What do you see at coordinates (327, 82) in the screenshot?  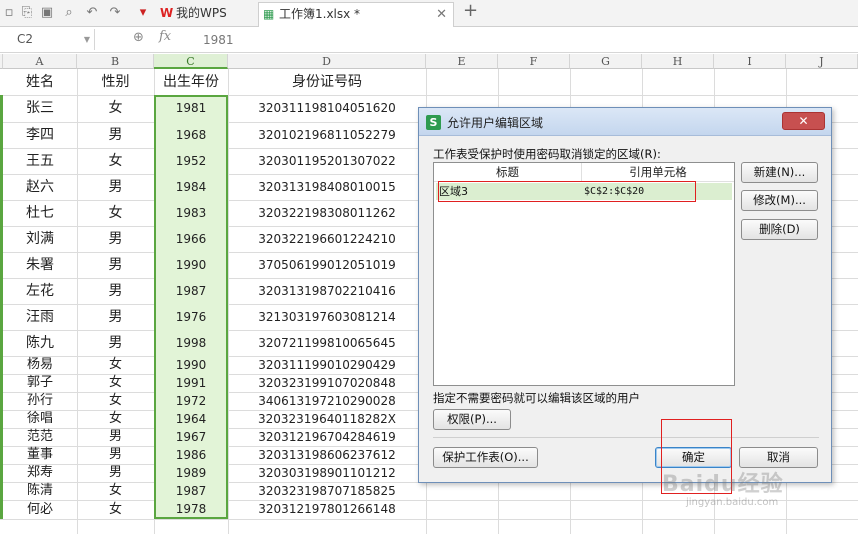 I see `header-cell-id: 身份证号码` at bounding box center [327, 82].